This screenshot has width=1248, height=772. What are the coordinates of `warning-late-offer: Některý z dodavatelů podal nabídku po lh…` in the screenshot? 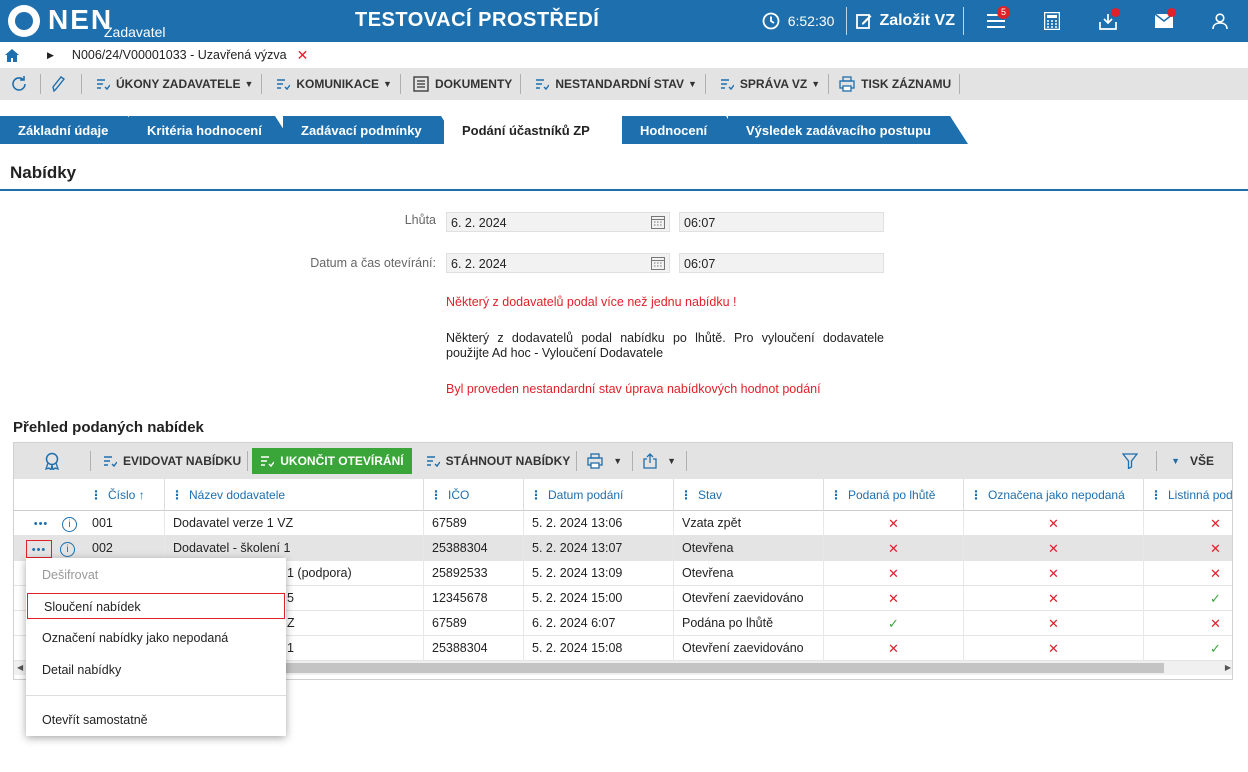 It's located at (665, 345).